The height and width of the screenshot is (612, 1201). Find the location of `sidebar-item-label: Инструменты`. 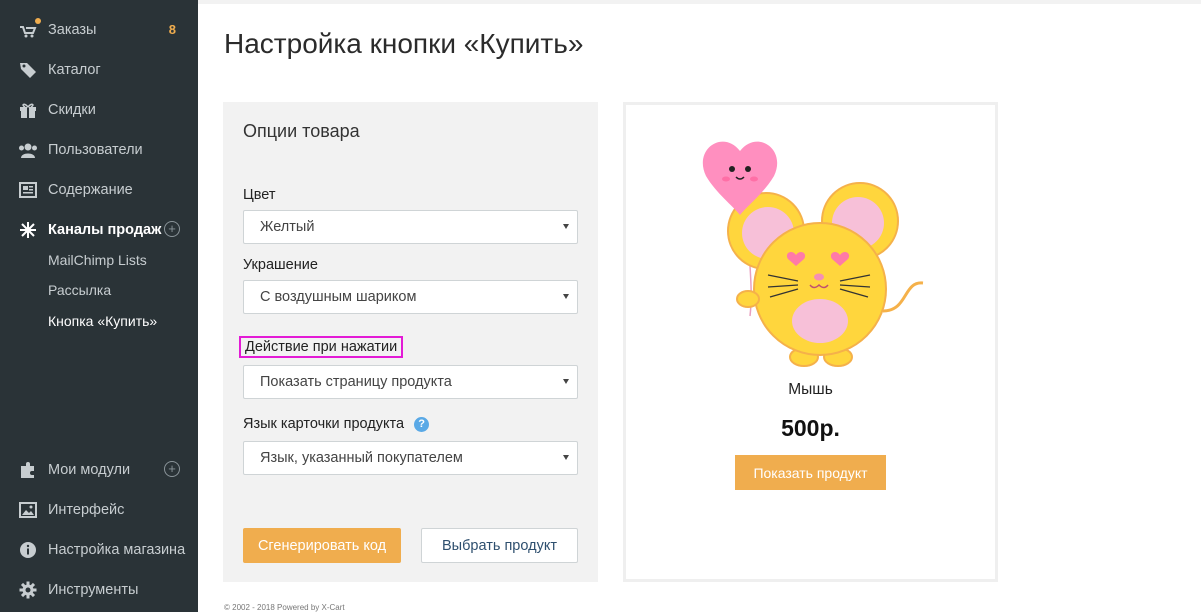

sidebar-item-label: Инструменты is located at coordinates (93, 590).